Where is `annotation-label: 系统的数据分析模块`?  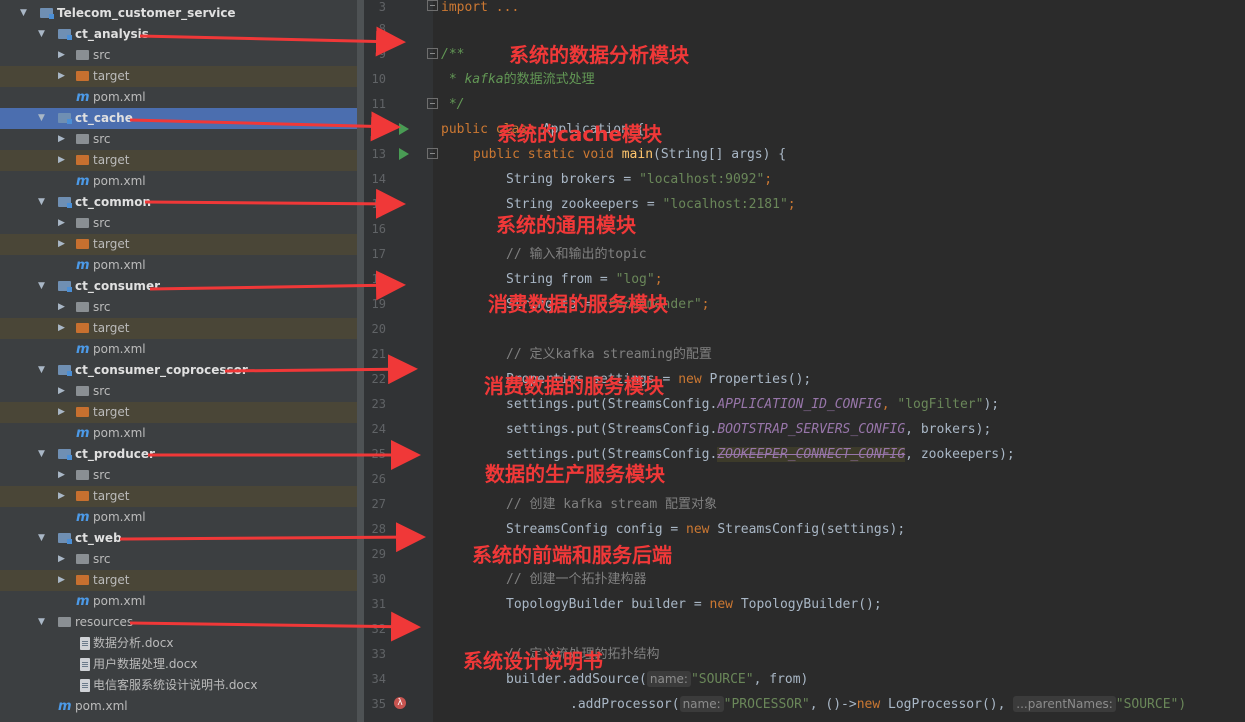 annotation-label: 系统的数据分析模块 is located at coordinates (599, 55).